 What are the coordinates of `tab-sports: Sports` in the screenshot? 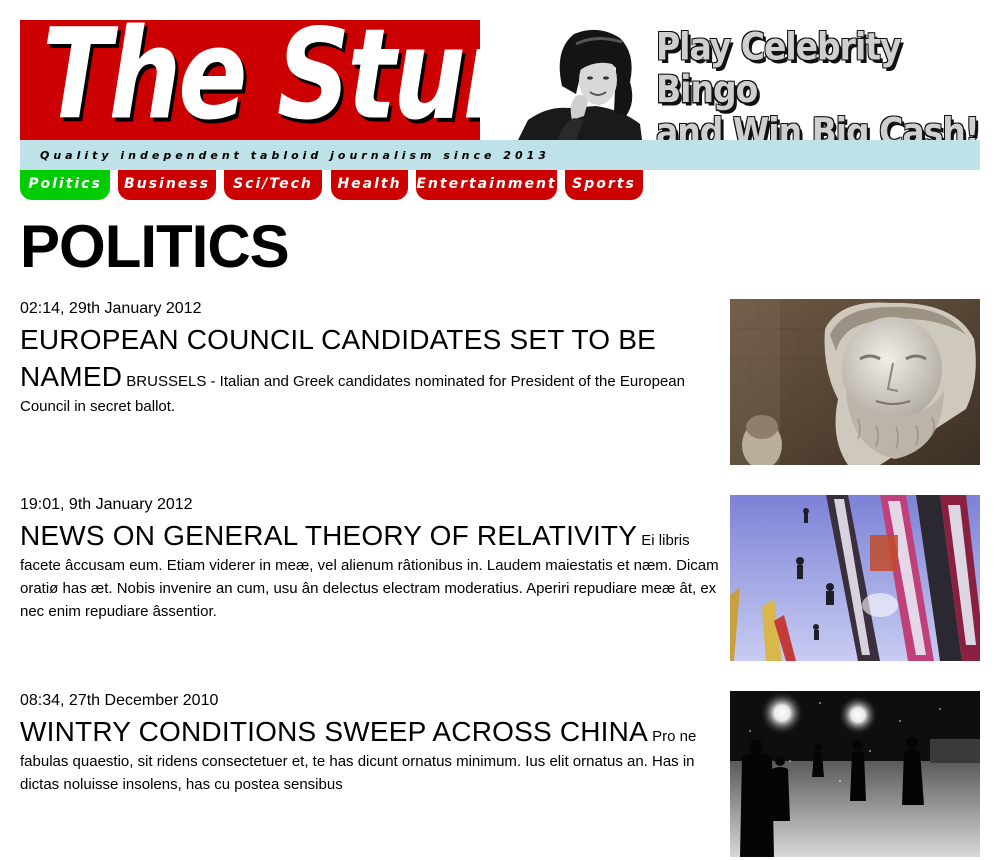 It's located at (604, 185).